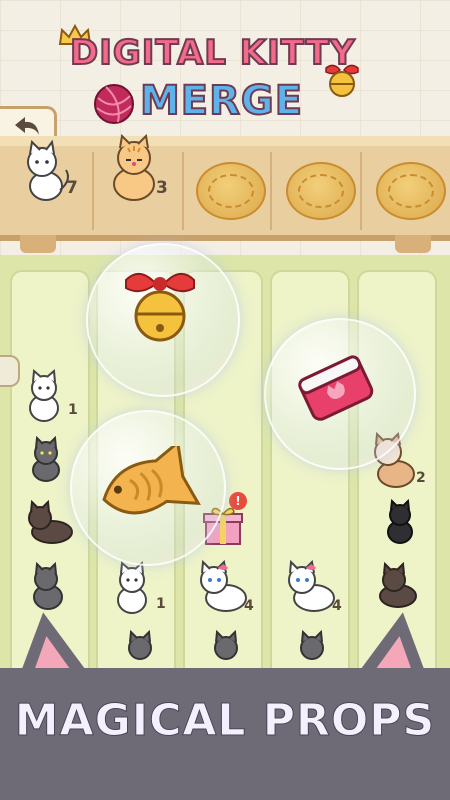 The image size is (450, 800). I want to click on game-title-line2: MERGE, so click(221, 101).